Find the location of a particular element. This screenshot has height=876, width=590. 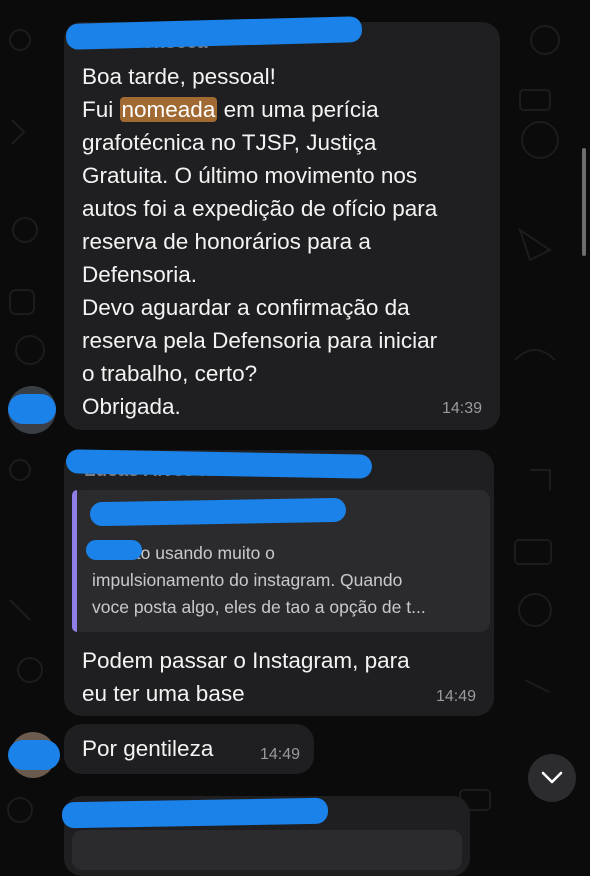

quoted-message-partial is located at coordinates (267, 850).